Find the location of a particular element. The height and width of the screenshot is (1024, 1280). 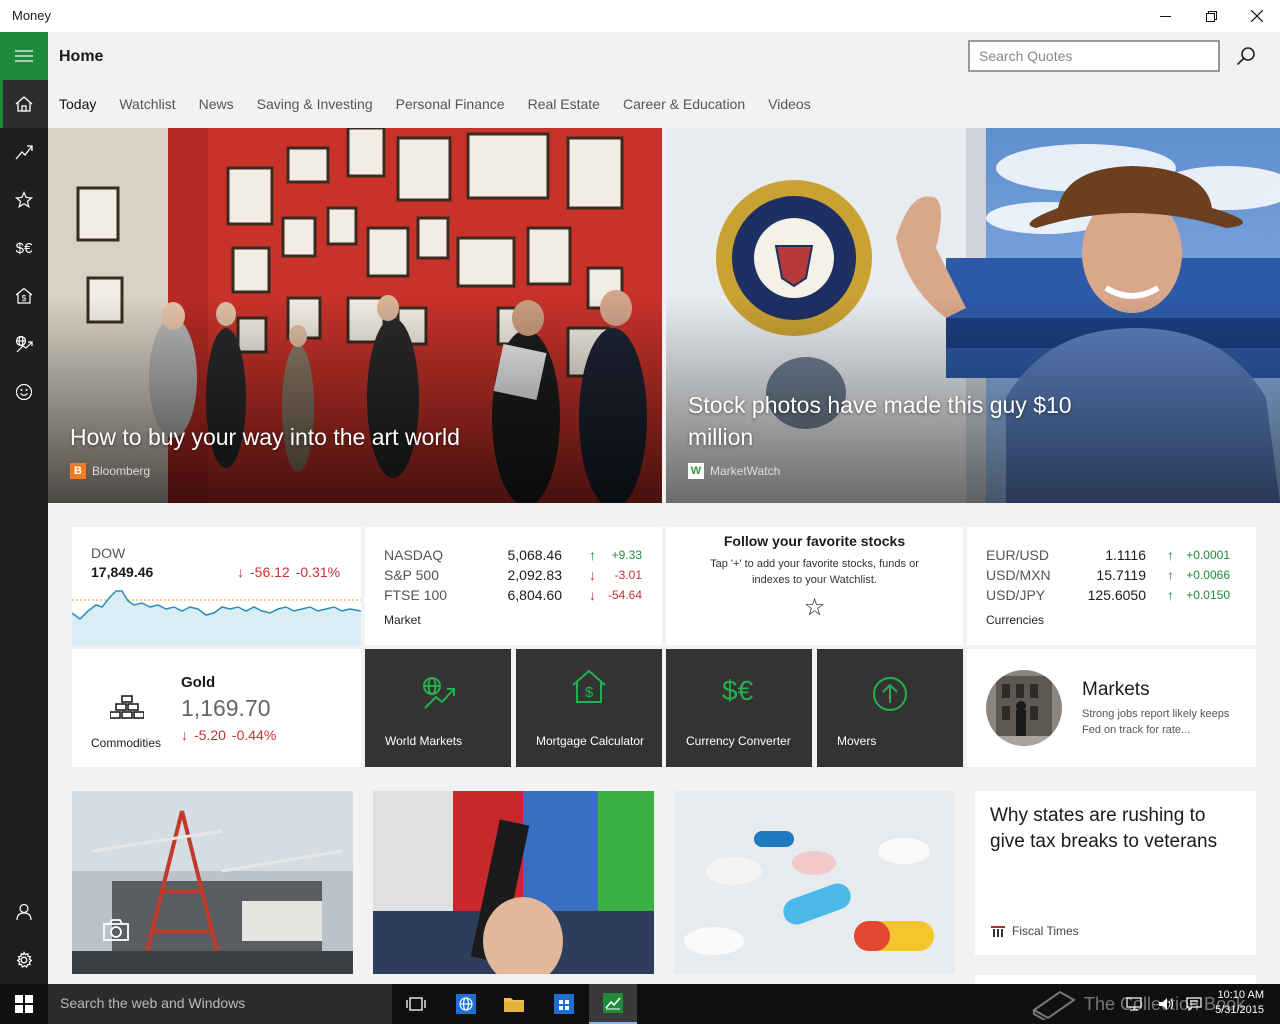

nav-settings is located at coordinates (24, 960).